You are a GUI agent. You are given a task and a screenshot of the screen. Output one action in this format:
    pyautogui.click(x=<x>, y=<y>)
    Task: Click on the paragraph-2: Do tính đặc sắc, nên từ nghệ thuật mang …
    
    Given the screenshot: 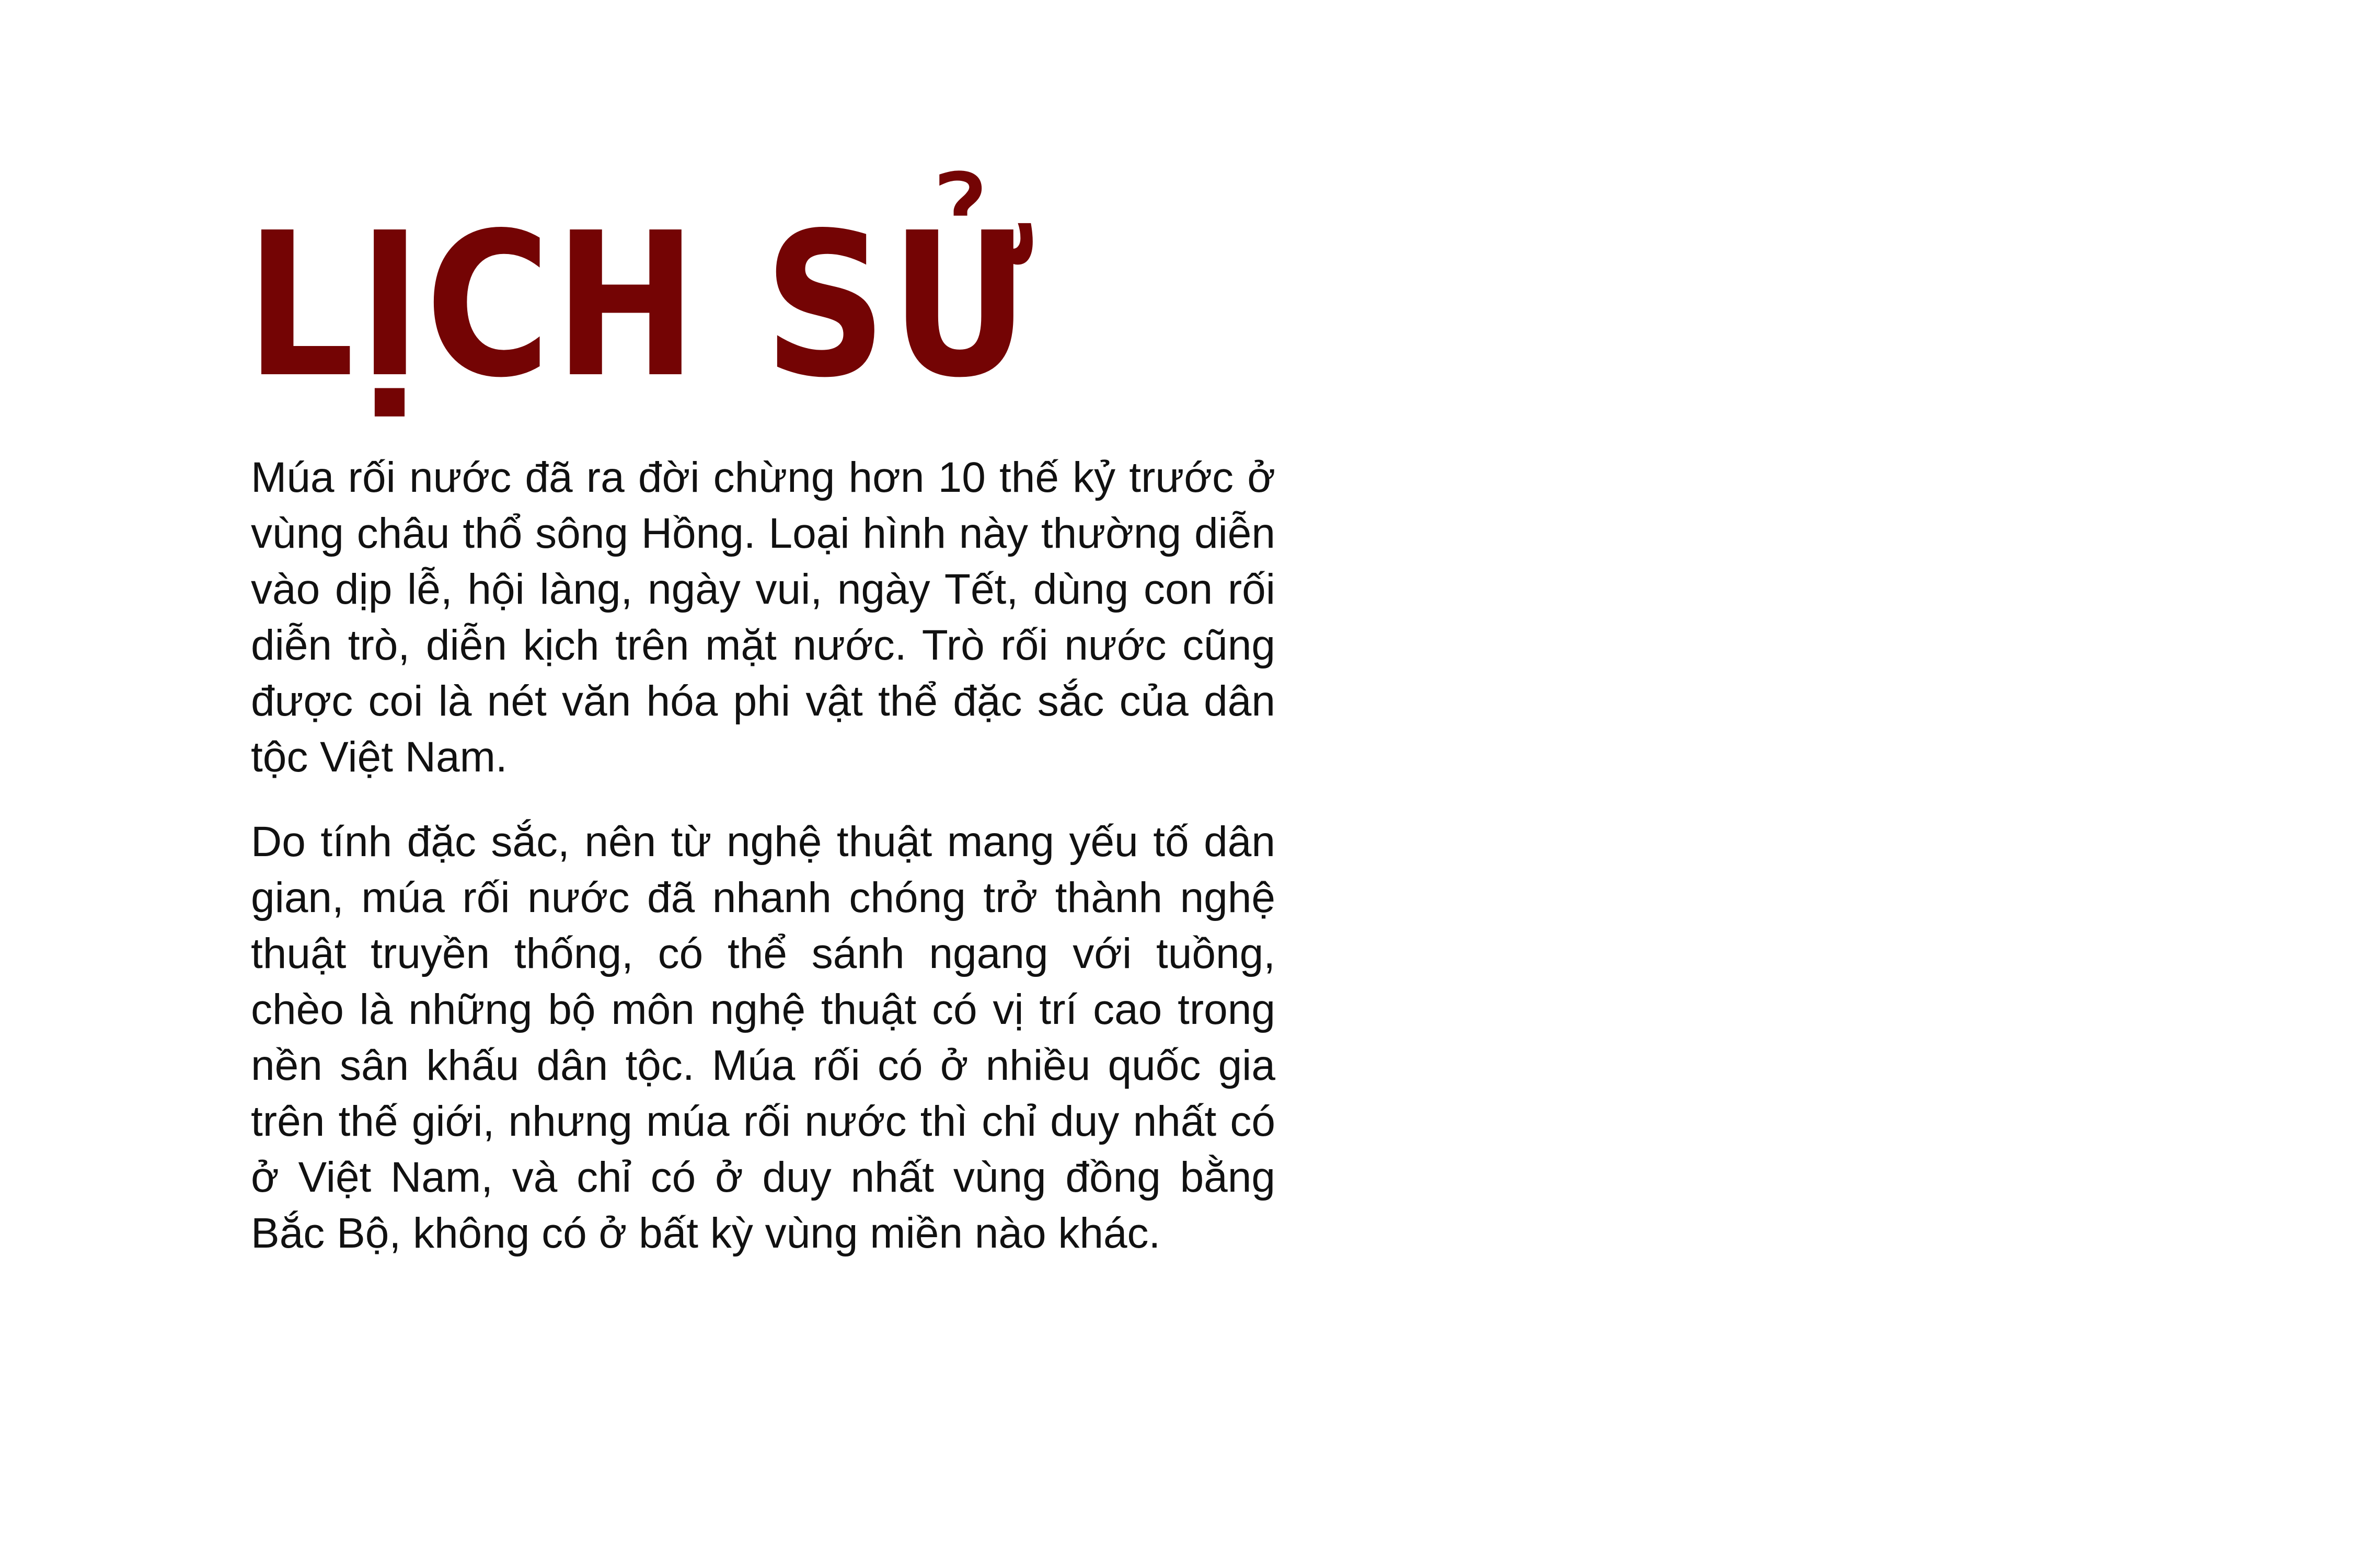 What is the action you would take?
    pyautogui.click(x=763, y=1037)
    